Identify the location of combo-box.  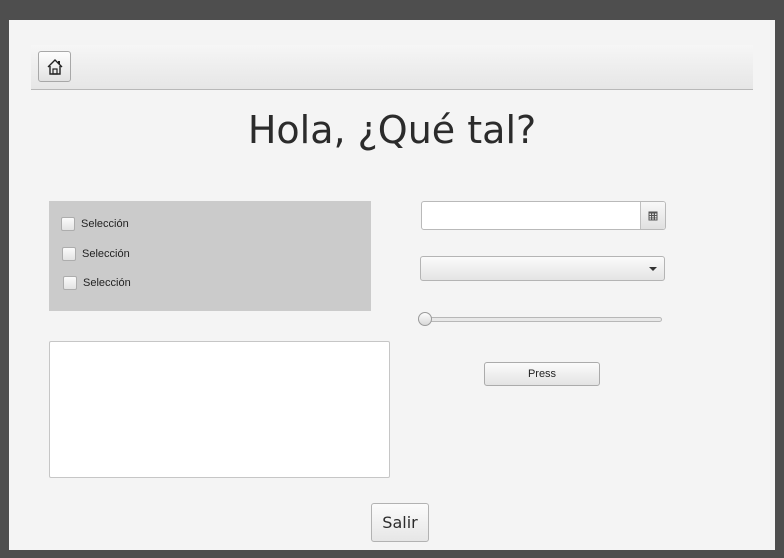
(542, 268).